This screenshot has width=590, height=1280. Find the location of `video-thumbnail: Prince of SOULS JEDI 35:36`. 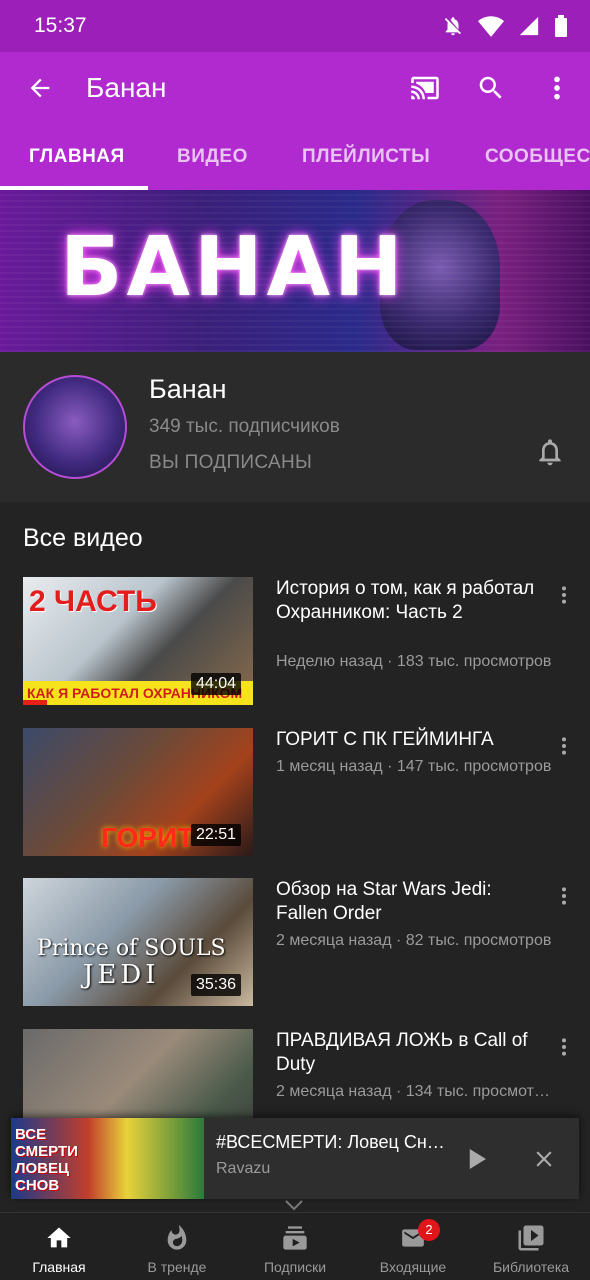

video-thumbnail: Prince of SOULS JEDI 35:36 is located at coordinates (138, 942).